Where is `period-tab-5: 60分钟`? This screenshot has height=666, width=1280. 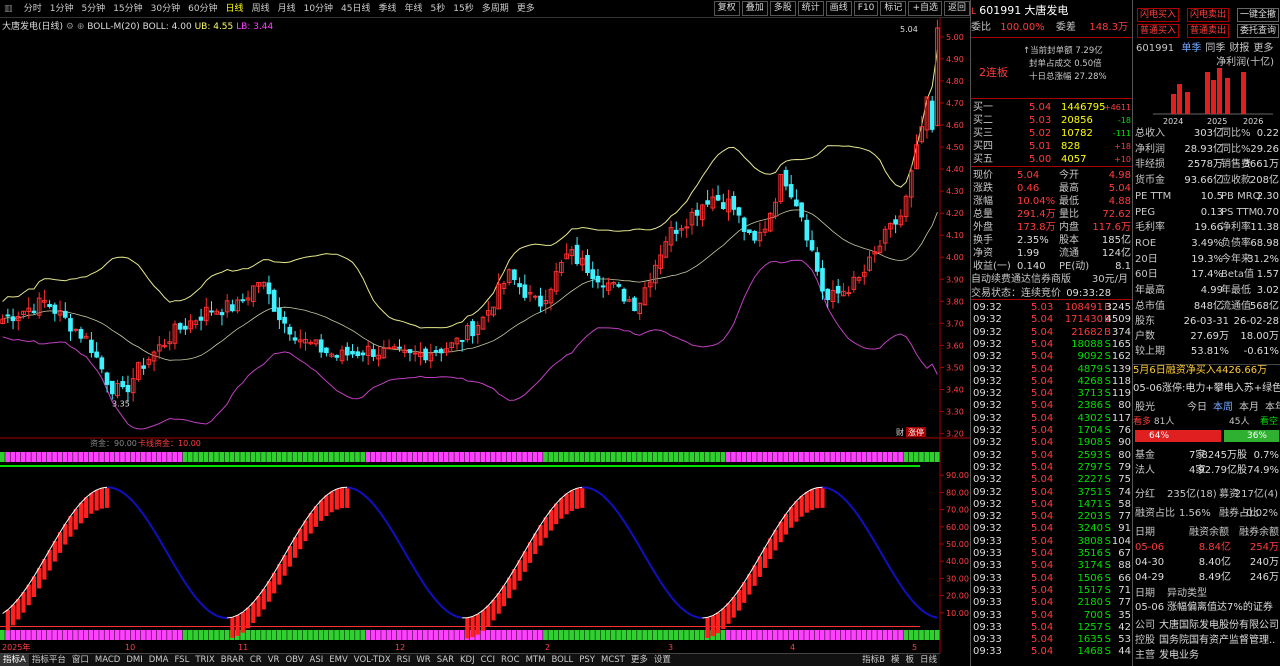 period-tab-5: 60分钟 is located at coordinates (202, 8).